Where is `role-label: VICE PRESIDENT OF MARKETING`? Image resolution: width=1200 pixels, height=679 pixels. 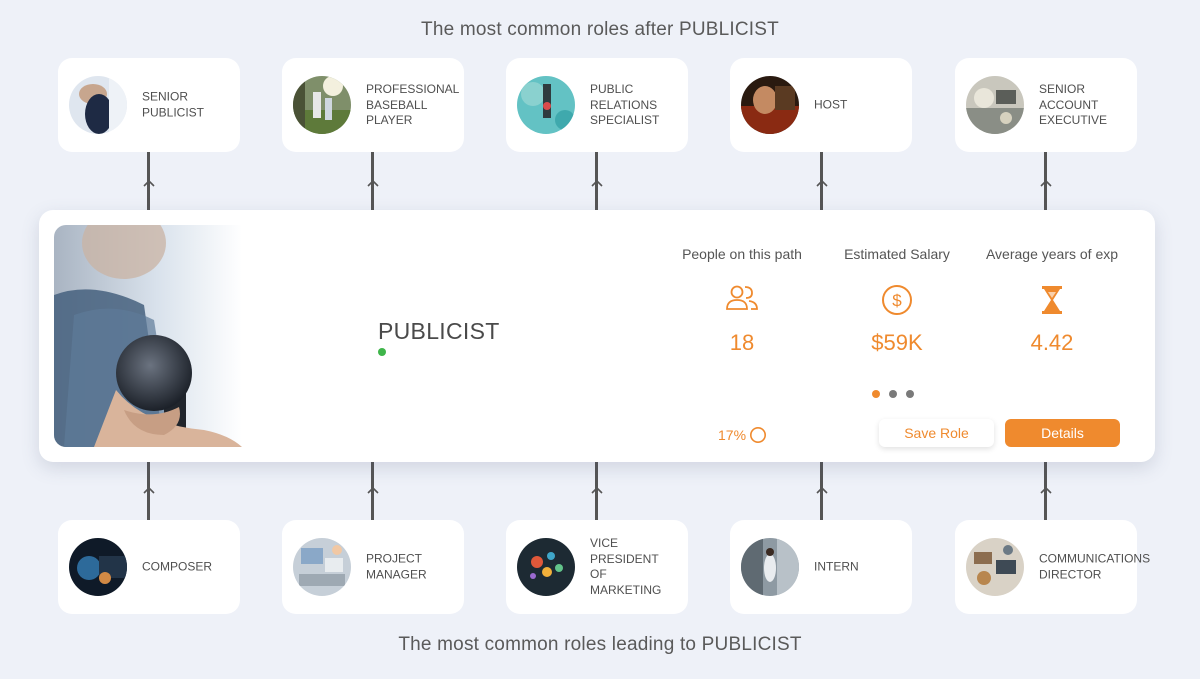
role-label: VICE PRESIDENT OF MARKETING is located at coordinates (626, 566).